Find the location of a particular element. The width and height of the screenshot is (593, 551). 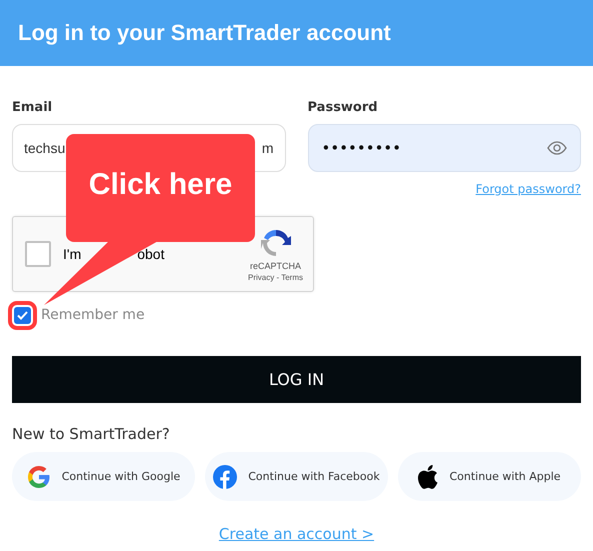

social-login-button: Continue with Google is located at coordinates (103, 476).